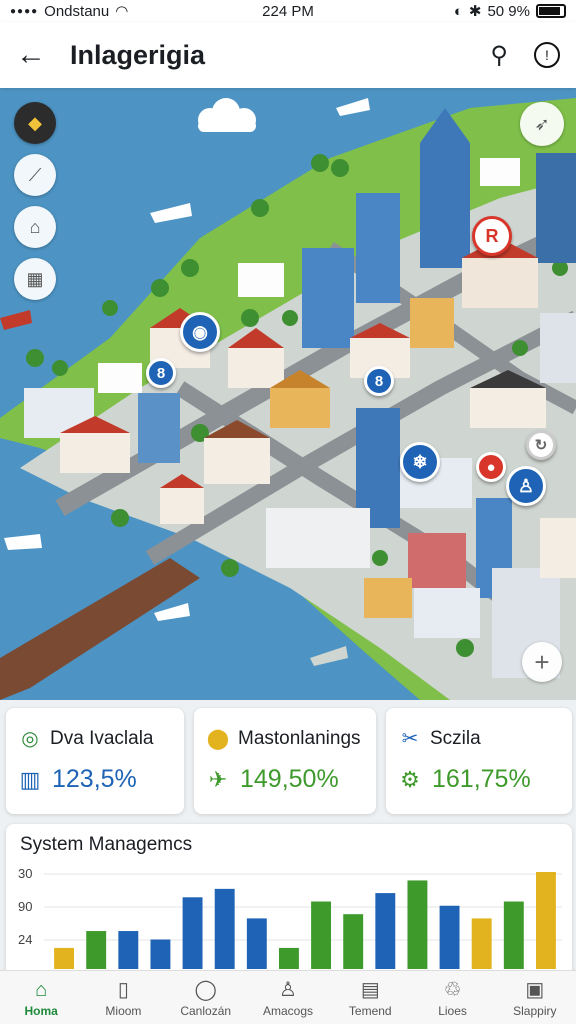  What do you see at coordinates (287, 1010) in the screenshot?
I see `nav-label: Amacogs` at bounding box center [287, 1010].